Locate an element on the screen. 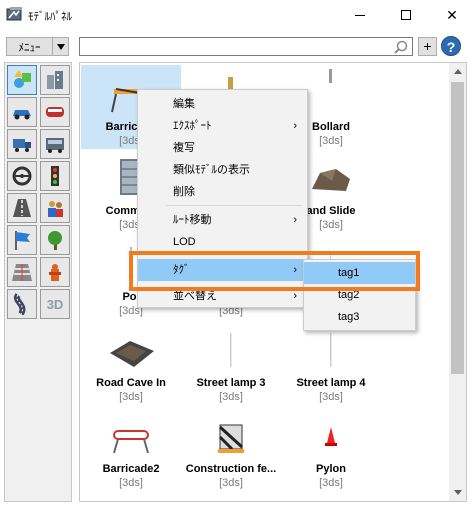  category-button-crosswalk is located at coordinates (22, 272).